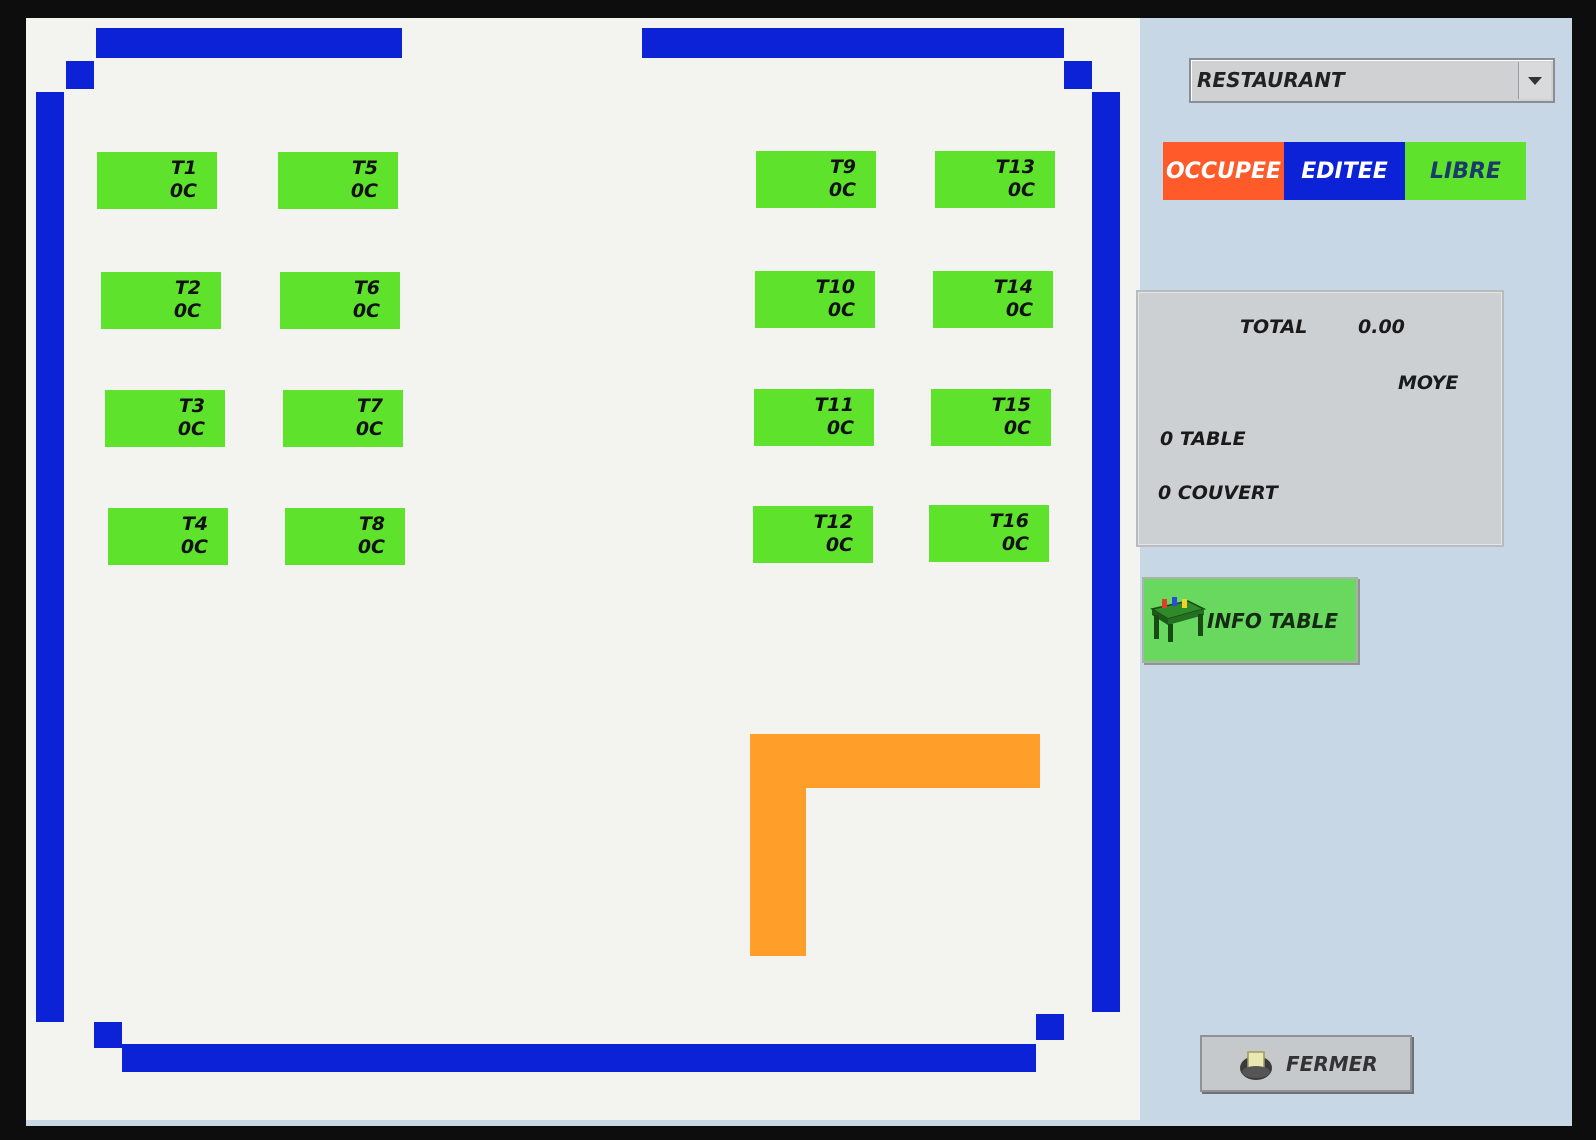 Image resolution: width=1596 pixels, height=1140 pixels. Describe the element at coordinates (1050, 1027) in the screenshot. I see `wall-corner-bottom-right` at that location.